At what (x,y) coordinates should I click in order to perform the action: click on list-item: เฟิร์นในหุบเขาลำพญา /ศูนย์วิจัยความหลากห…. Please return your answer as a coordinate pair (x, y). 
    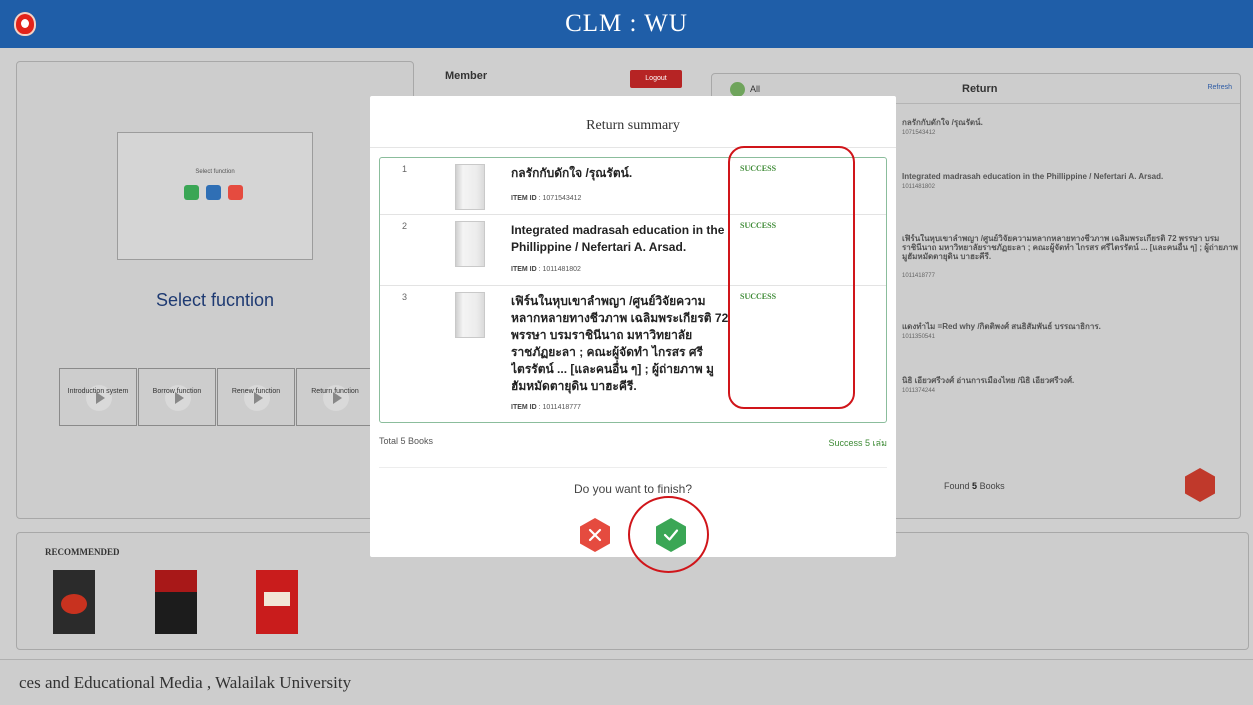
    Looking at the image, I should click on (1072, 256).